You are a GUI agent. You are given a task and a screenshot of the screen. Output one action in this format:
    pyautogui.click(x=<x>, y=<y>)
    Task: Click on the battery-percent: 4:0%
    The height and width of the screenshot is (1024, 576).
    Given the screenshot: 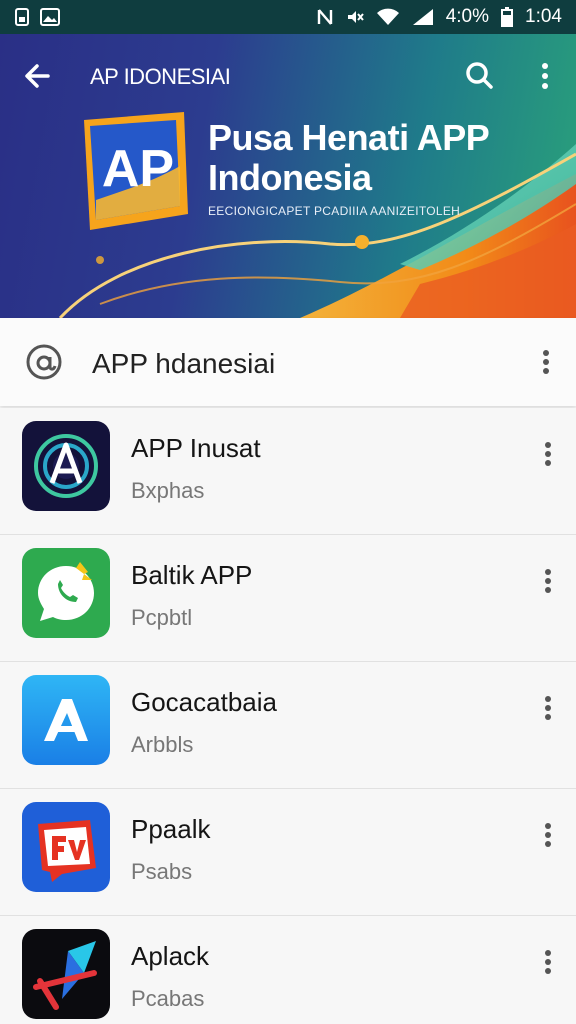 What is the action you would take?
    pyautogui.click(x=467, y=16)
    